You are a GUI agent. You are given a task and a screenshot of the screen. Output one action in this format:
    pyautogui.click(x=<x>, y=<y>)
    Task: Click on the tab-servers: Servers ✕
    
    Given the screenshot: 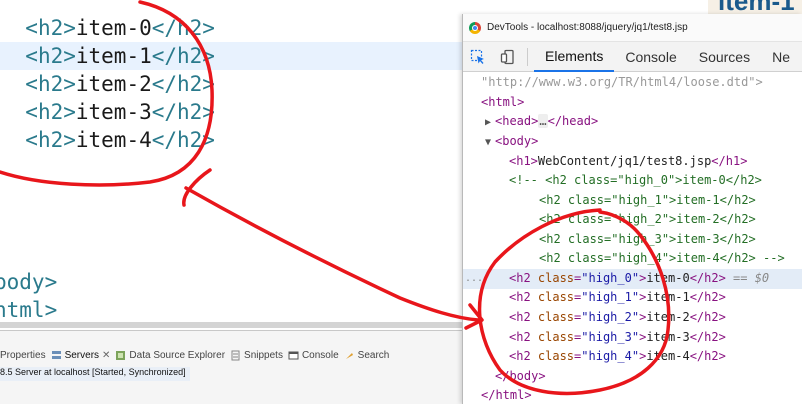 What is the action you would take?
    pyautogui.click(x=83, y=355)
    